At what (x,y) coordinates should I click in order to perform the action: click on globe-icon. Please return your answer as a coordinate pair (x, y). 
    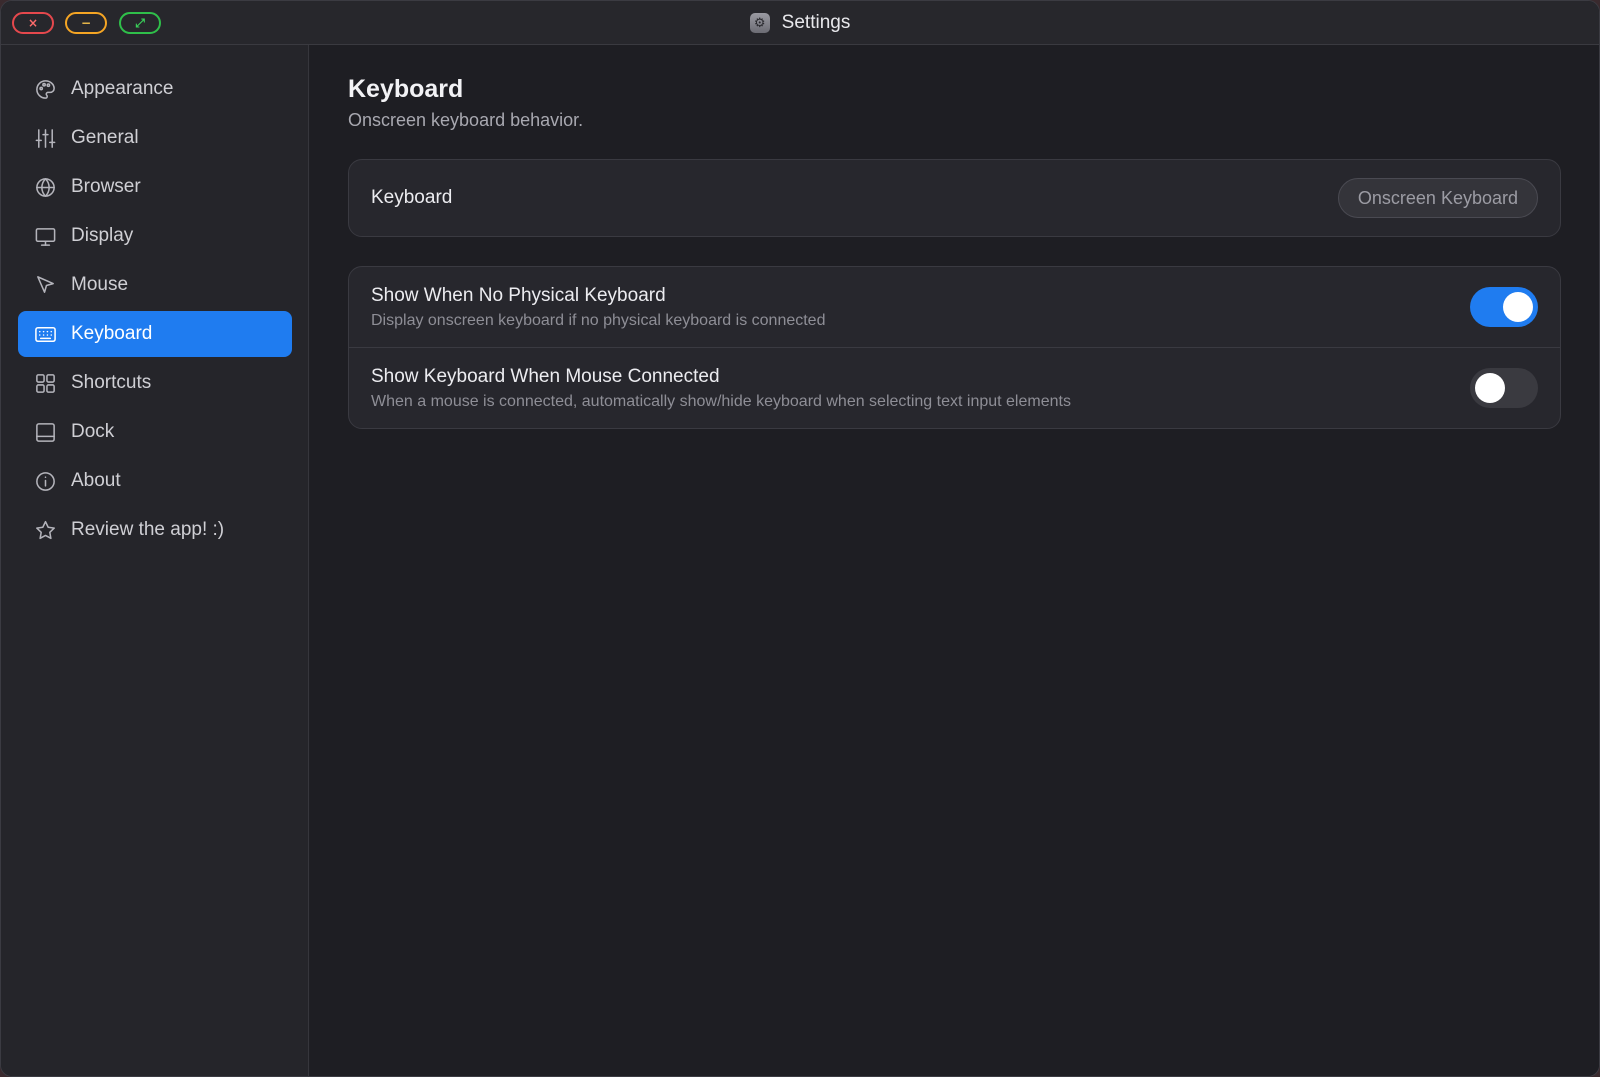
    Looking at the image, I should click on (45, 187).